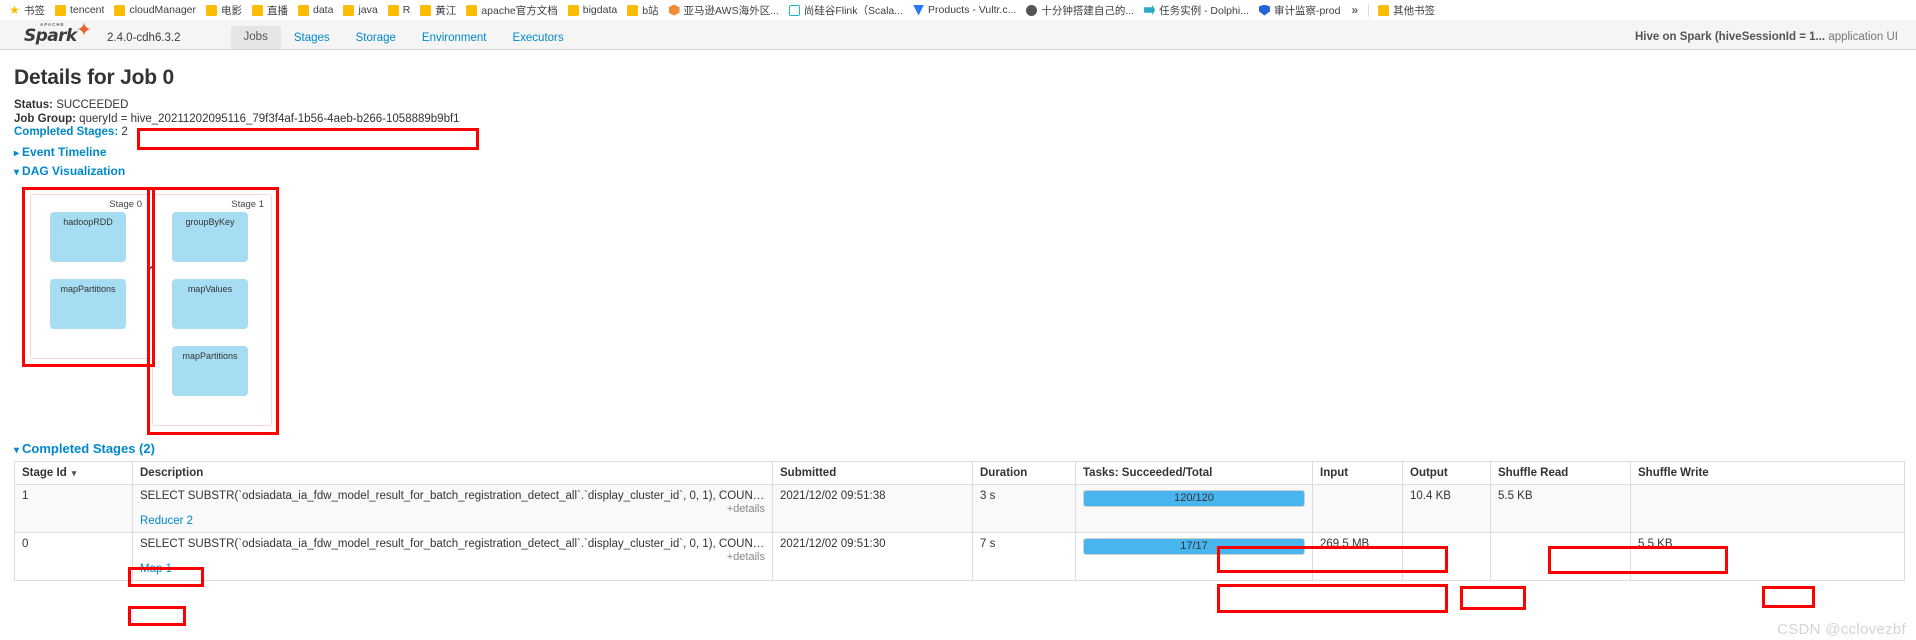 This screenshot has height=640, width=1916. Describe the element at coordinates (323, 10) in the screenshot. I see `bookmark-label: data` at that location.